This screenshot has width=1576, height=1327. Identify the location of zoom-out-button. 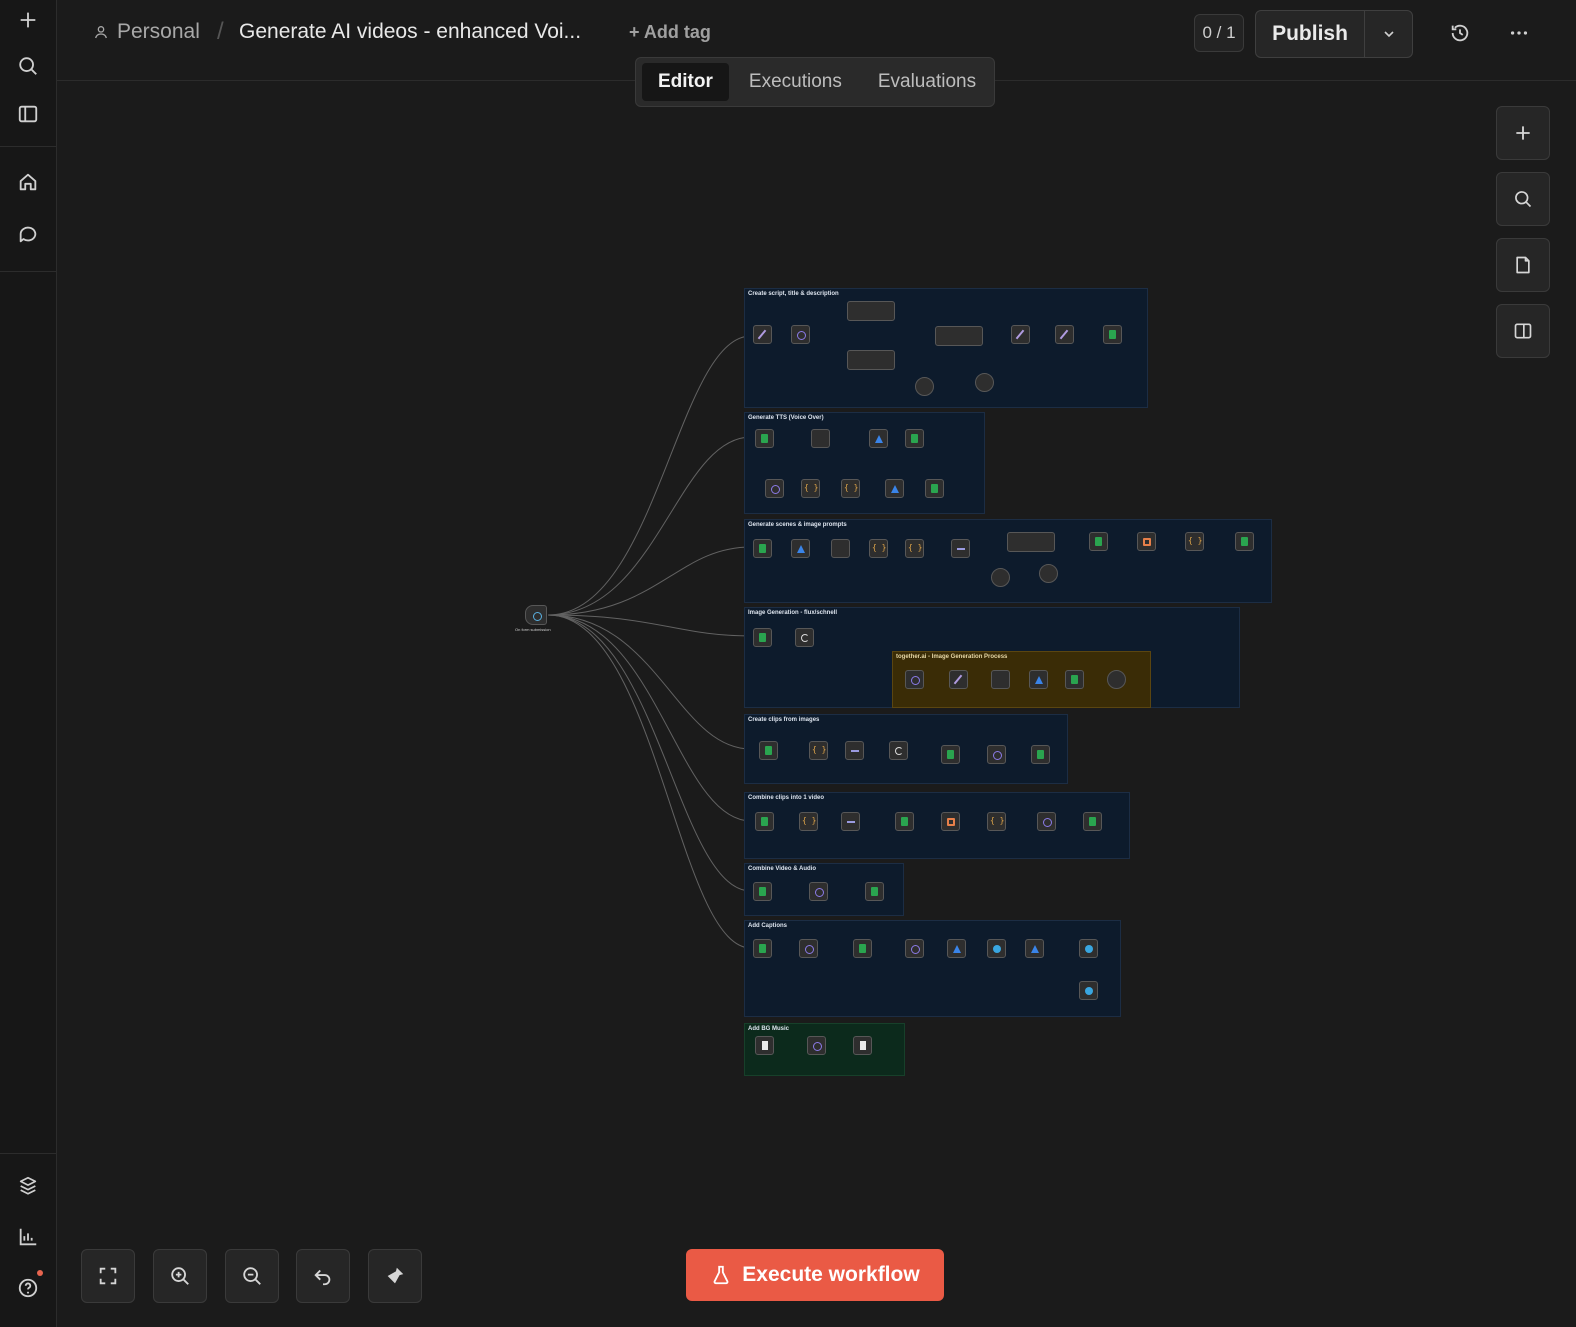
(252, 1276).